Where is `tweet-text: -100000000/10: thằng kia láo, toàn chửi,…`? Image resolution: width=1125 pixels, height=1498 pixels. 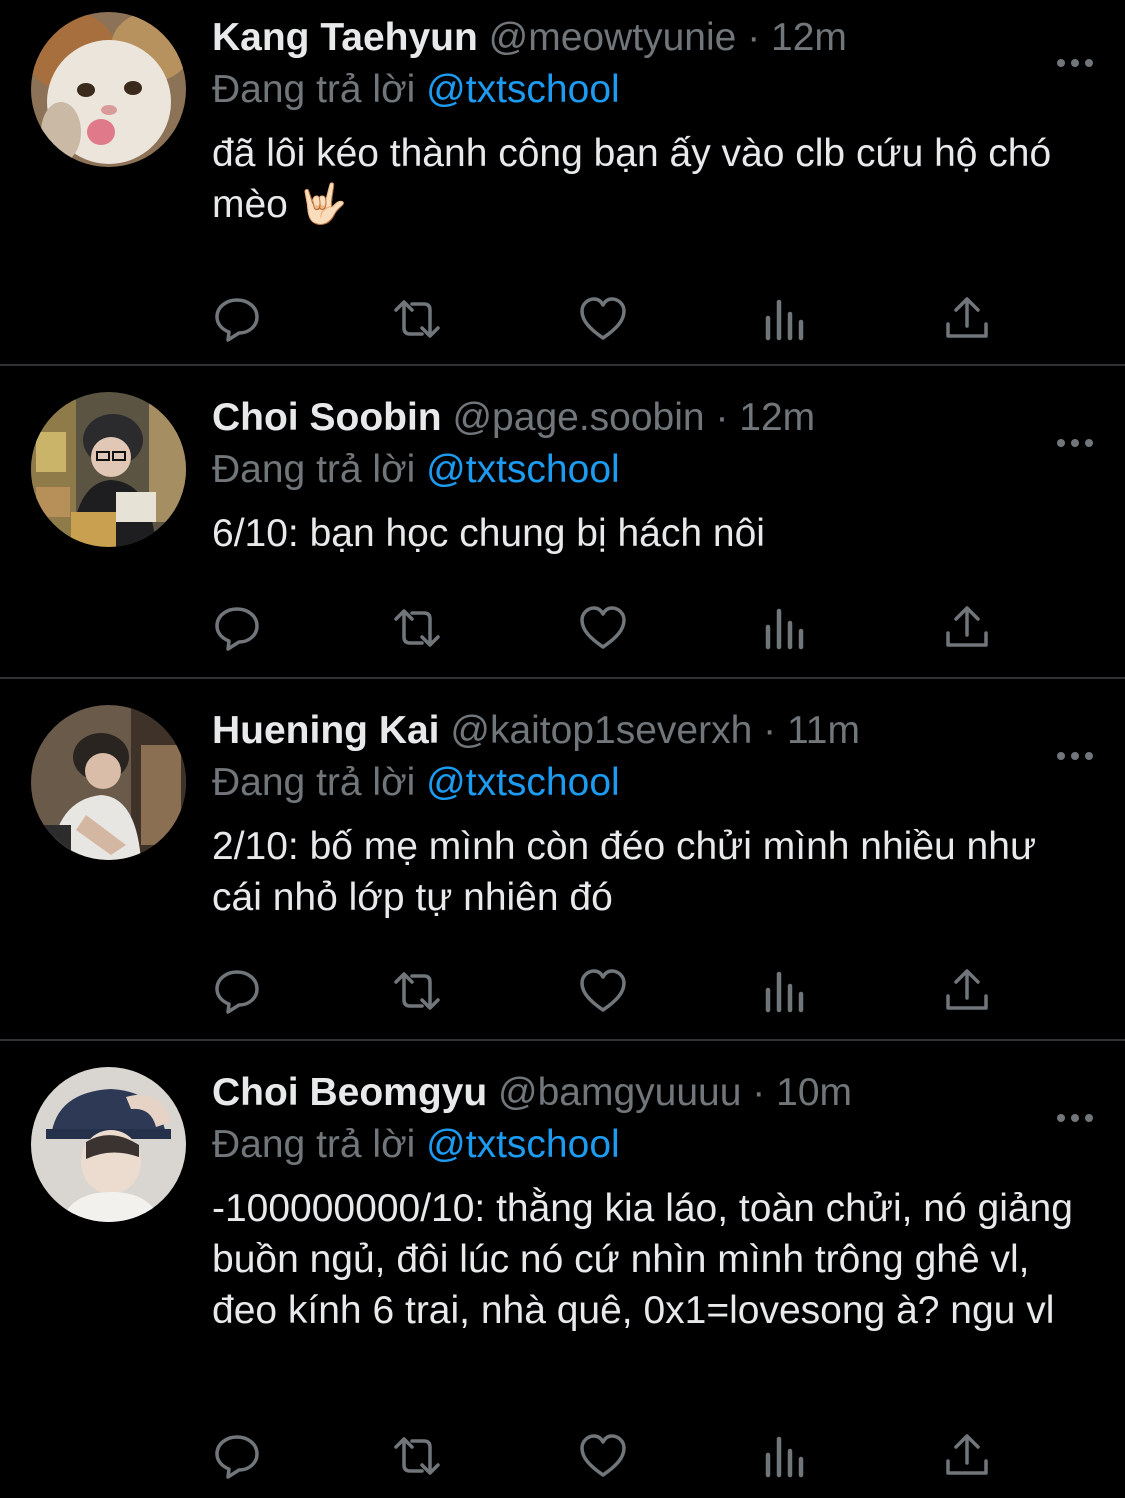 tweet-text: -100000000/10: thằng kia láo, toàn chửi,… is located at coordinates (648, 1259).